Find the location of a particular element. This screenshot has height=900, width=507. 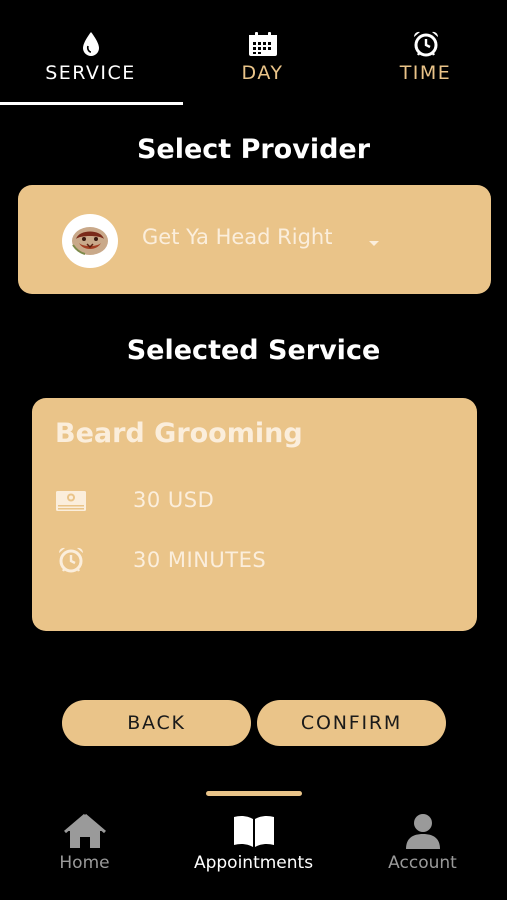

nav-appointments-label: Appointments is located at coordinates (253, 863).